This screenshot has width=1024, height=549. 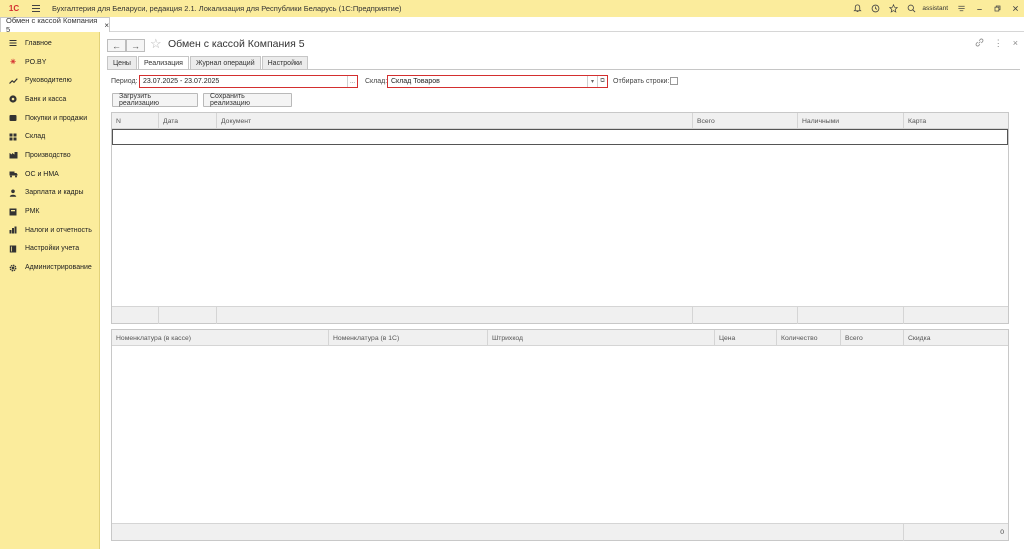 I want to click on menu-icon, so click(x=13, y=43).